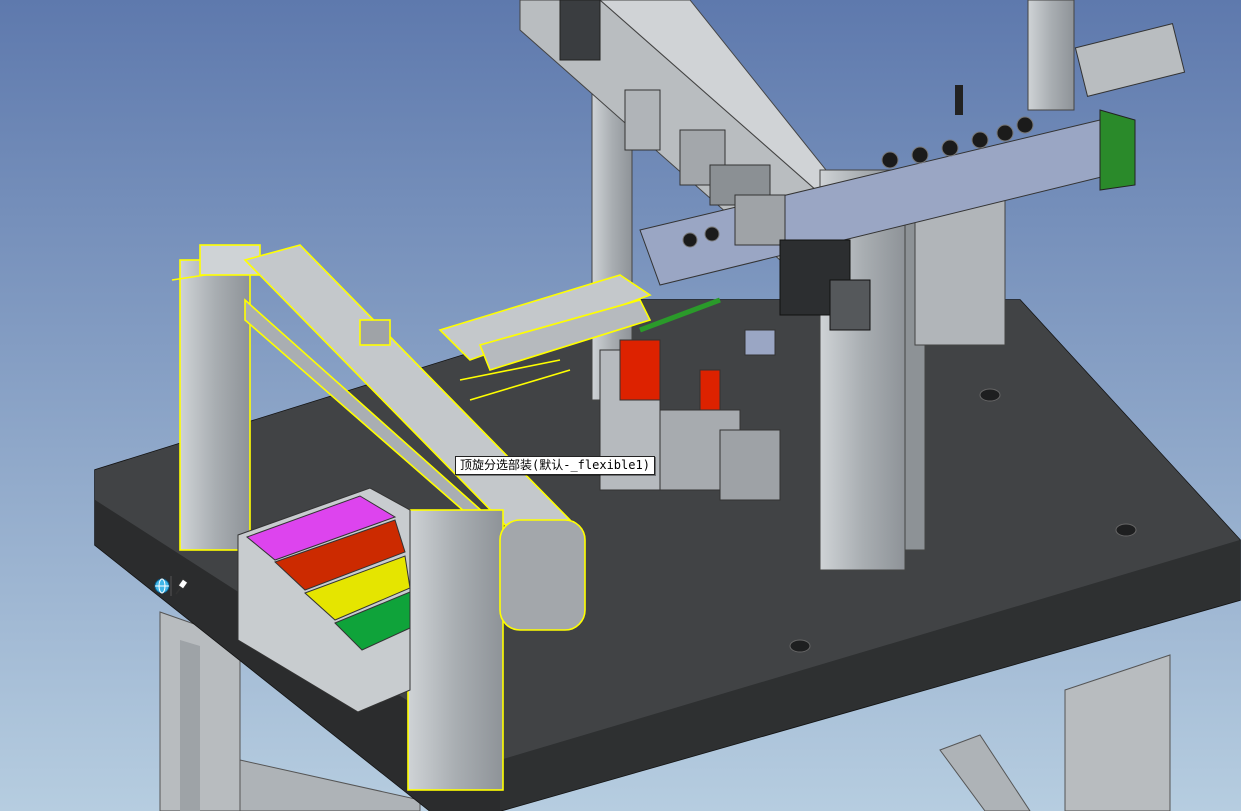 The height and width of the screenshot is (811, 1241). What do you see at coordinates (555, 465) in the screenshot?
I see `component-tooltip: 顶旋分选部装(默认-_flexible1)` at bounding box center [555, 465].